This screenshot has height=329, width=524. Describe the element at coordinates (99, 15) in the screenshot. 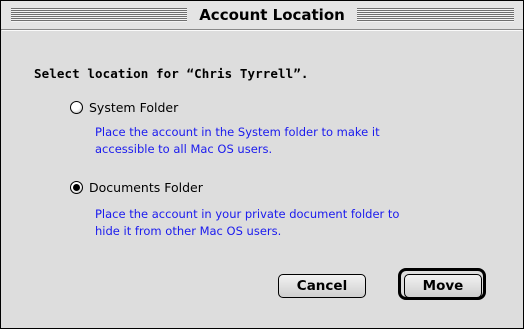

I see `title-bar-stripes-left` at that location.